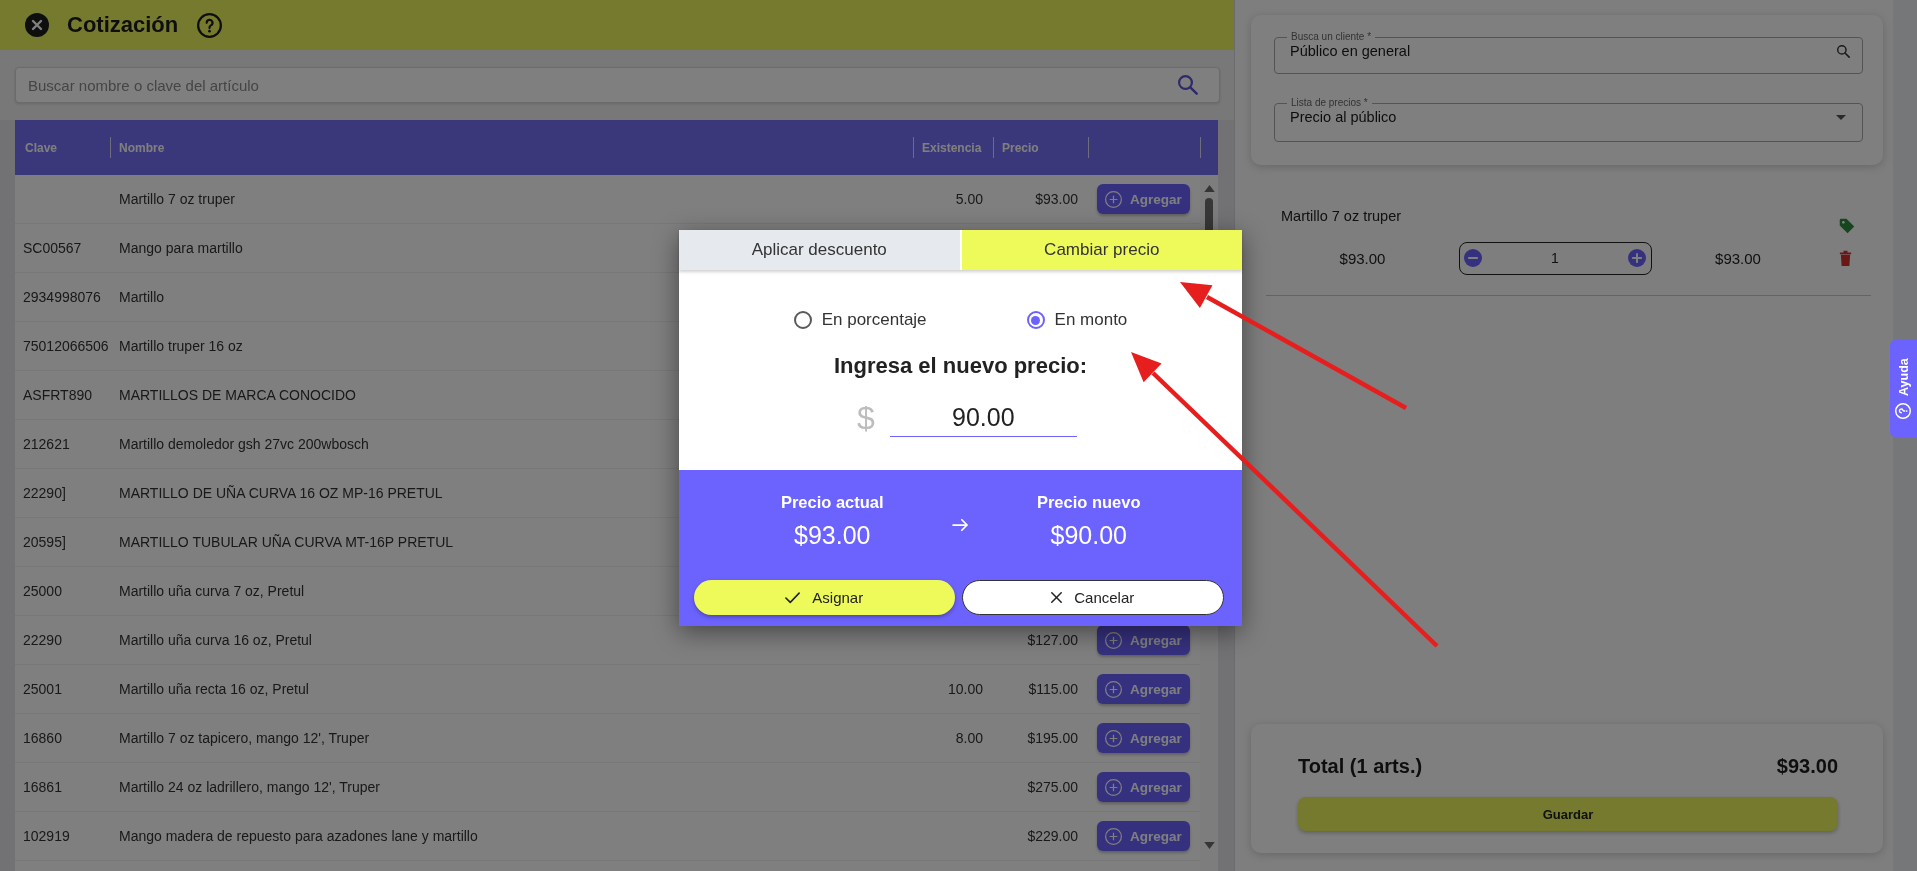 The height and width of the screenshot is (871, 1917). I want to click on price-value: $93.00, so click(832, 535).